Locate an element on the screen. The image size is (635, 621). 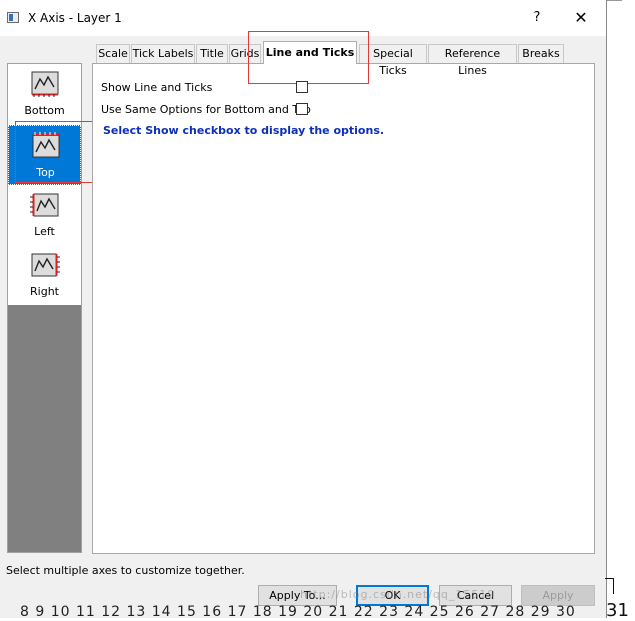
axis-item-top: Top is located at coordinates (44, 155).